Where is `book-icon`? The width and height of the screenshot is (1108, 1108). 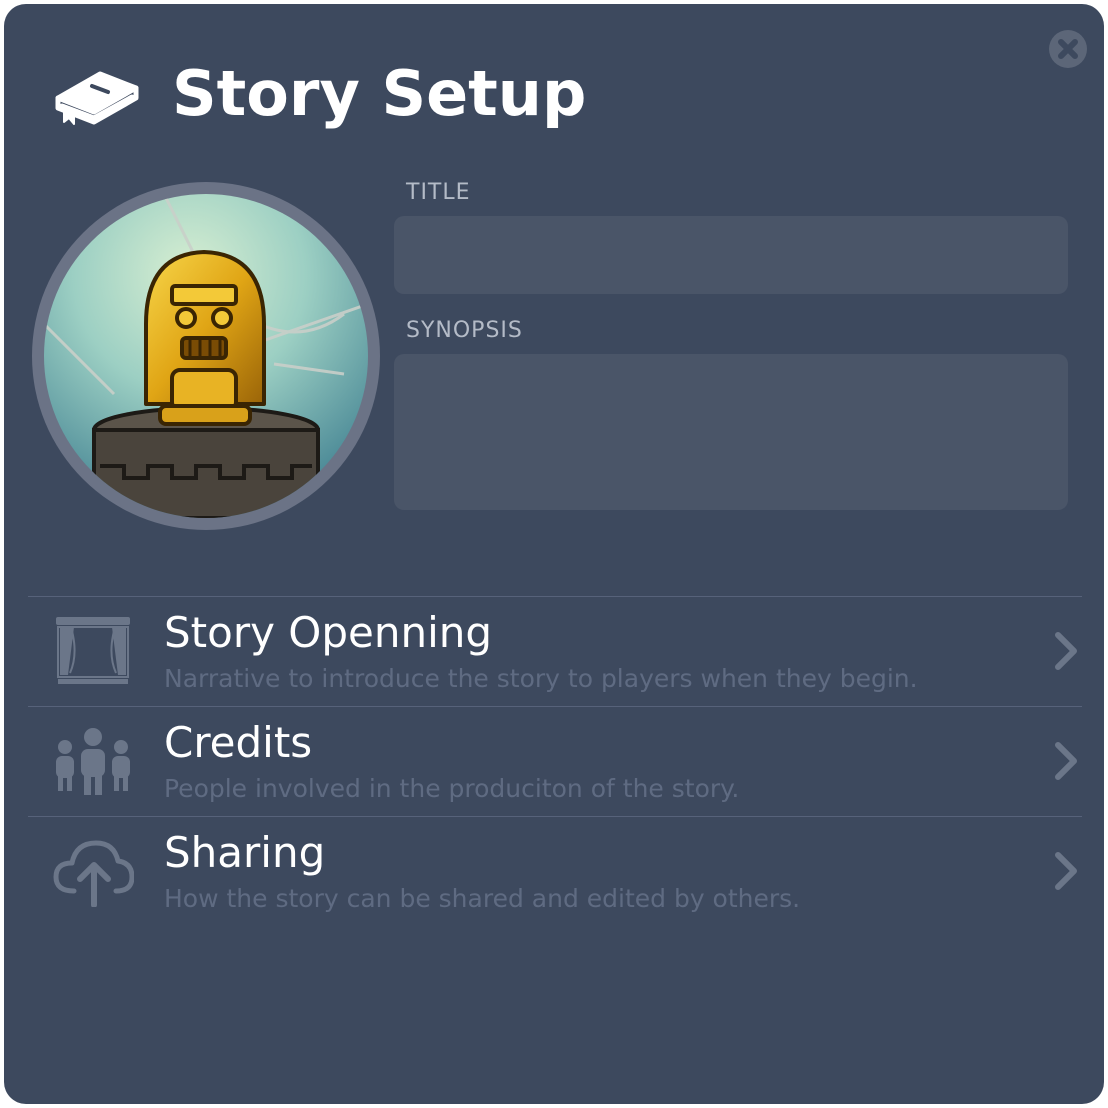 book-icon is located at coordinates (97, 98).